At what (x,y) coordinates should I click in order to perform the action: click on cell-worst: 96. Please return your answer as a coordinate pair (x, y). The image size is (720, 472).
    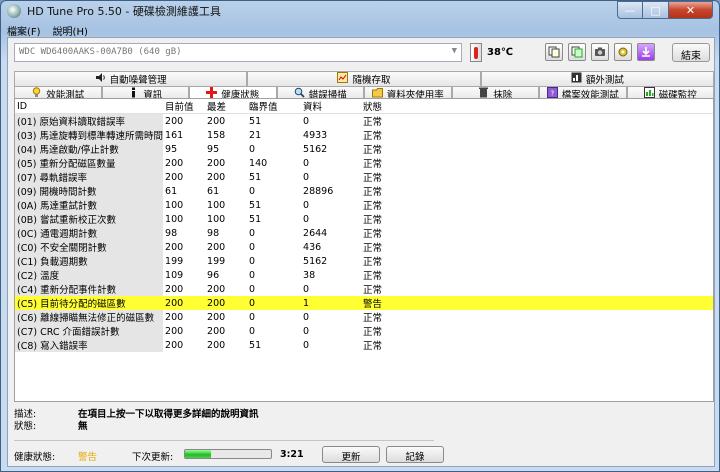
    Looking at the image, I should click on (213, 275).